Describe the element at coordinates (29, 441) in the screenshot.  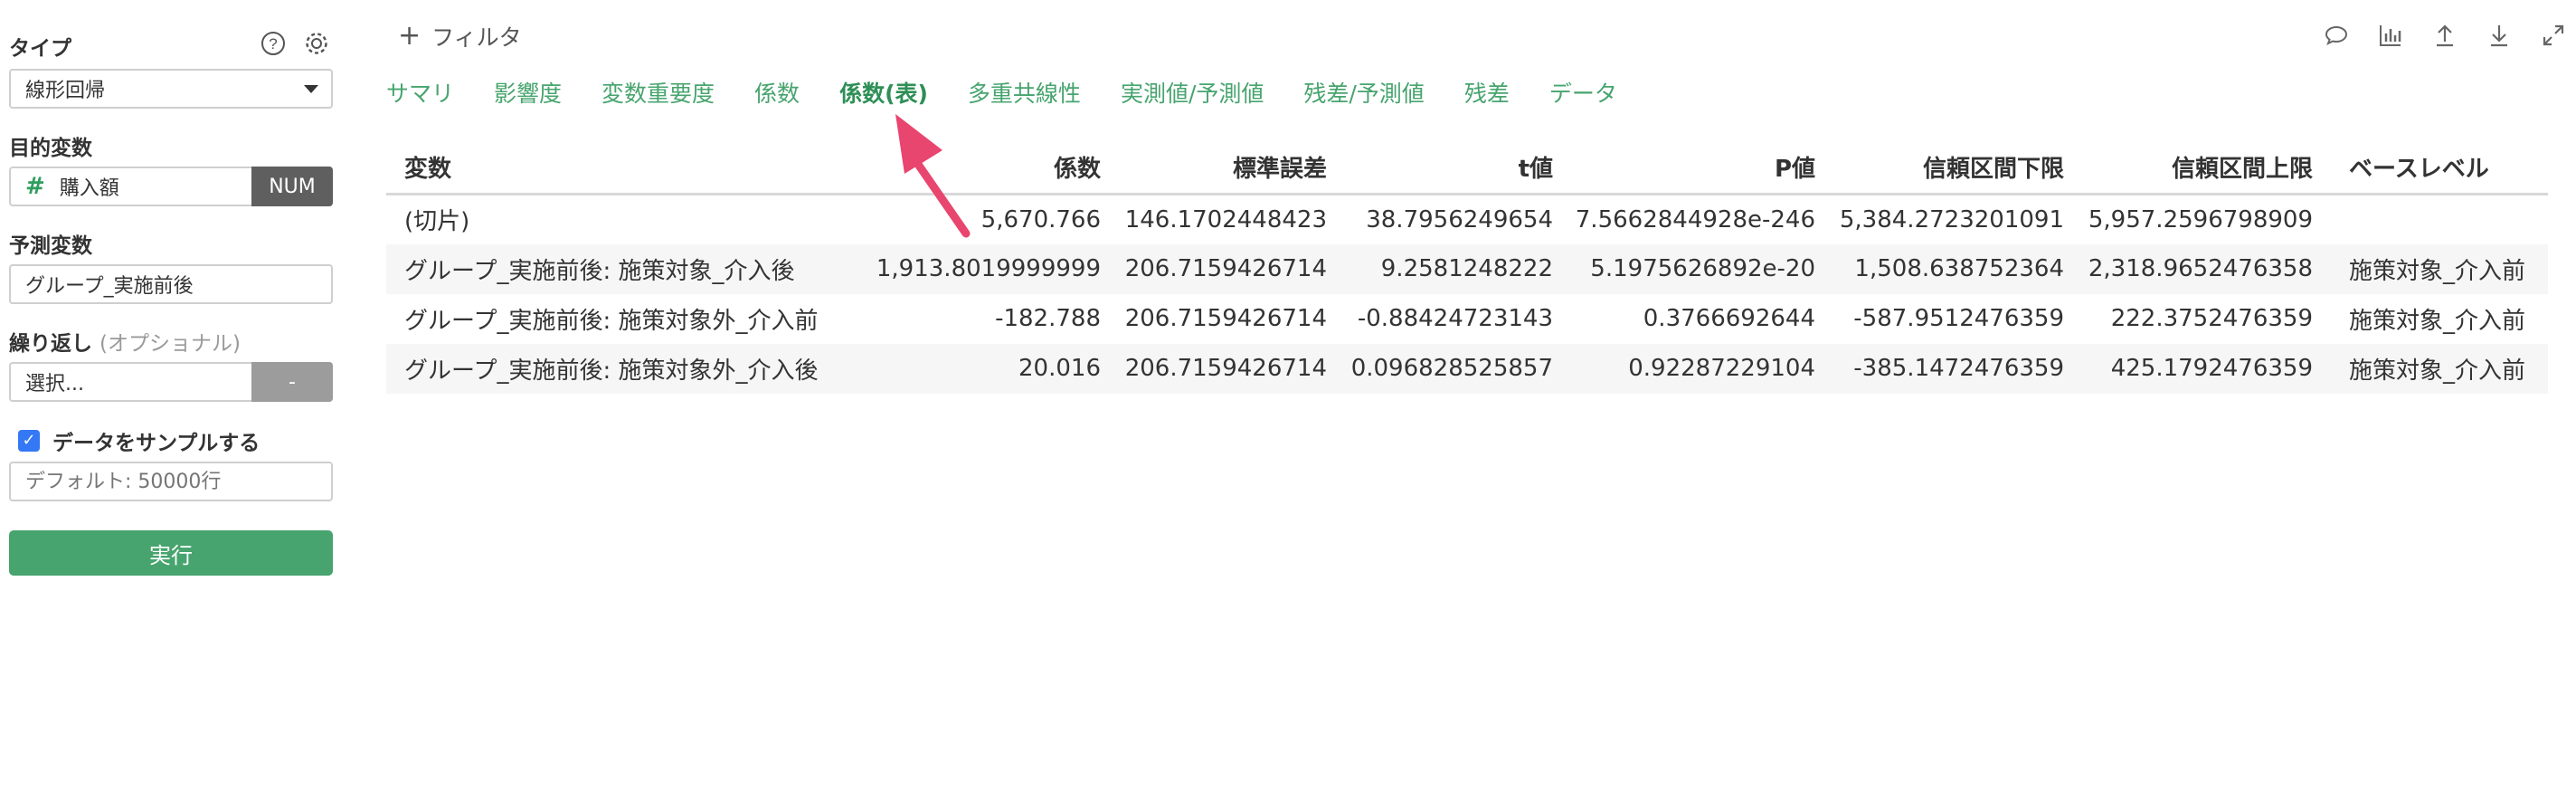
I see `sample-checkbox: ✓` at that location.